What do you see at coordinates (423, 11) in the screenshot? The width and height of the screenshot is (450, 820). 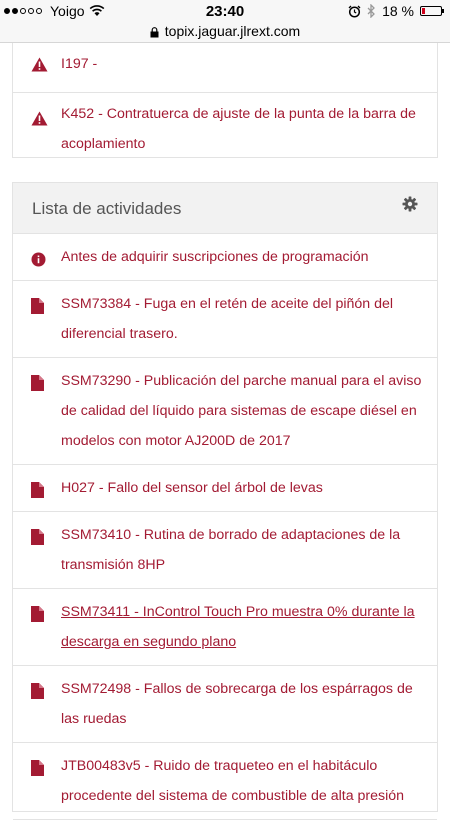 I see `battery-level` at bounding box center [423, 11].